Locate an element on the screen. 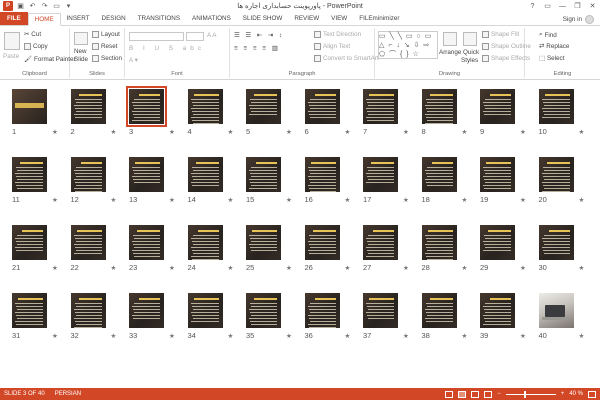  paste-button: Paste is located at coordinates (11, 56).